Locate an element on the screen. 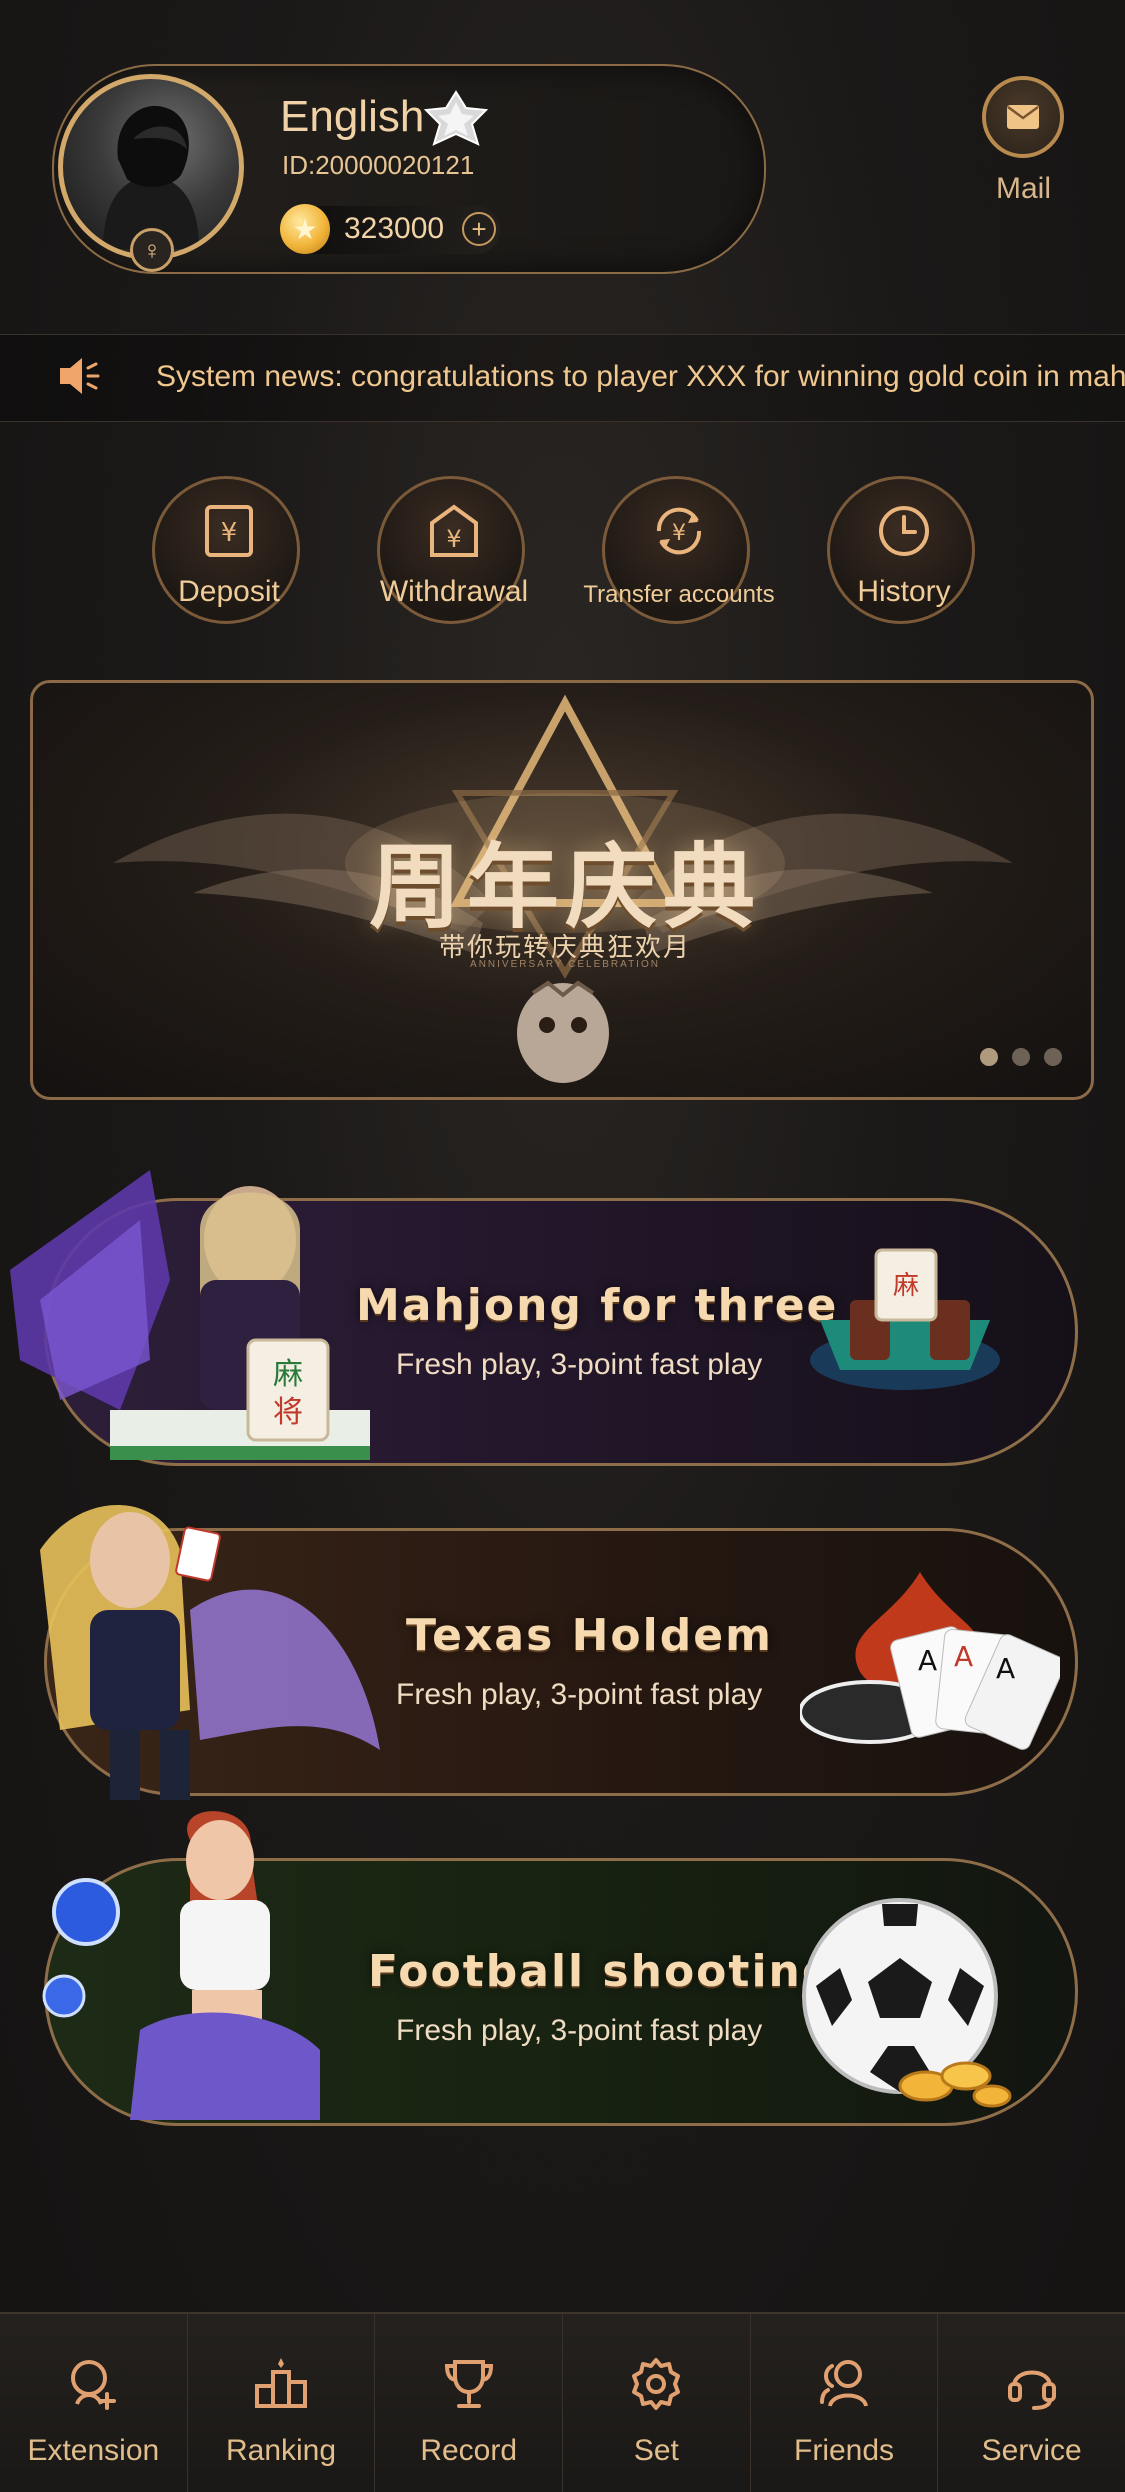  headset-icon is located at coordinates (1031, 2390).